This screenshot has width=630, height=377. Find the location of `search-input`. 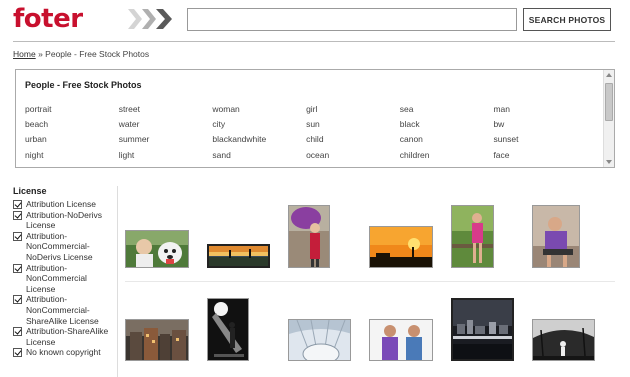

search-input is located at coordinates (352, 19).